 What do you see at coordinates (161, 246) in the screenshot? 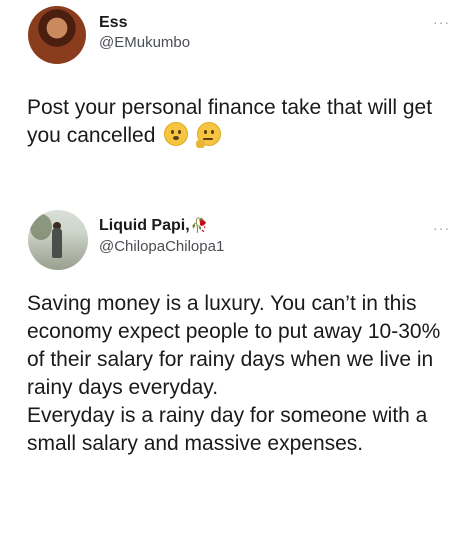
I see `user-handle: @ChilopaChilopa1` at bounding box center [161, 246].